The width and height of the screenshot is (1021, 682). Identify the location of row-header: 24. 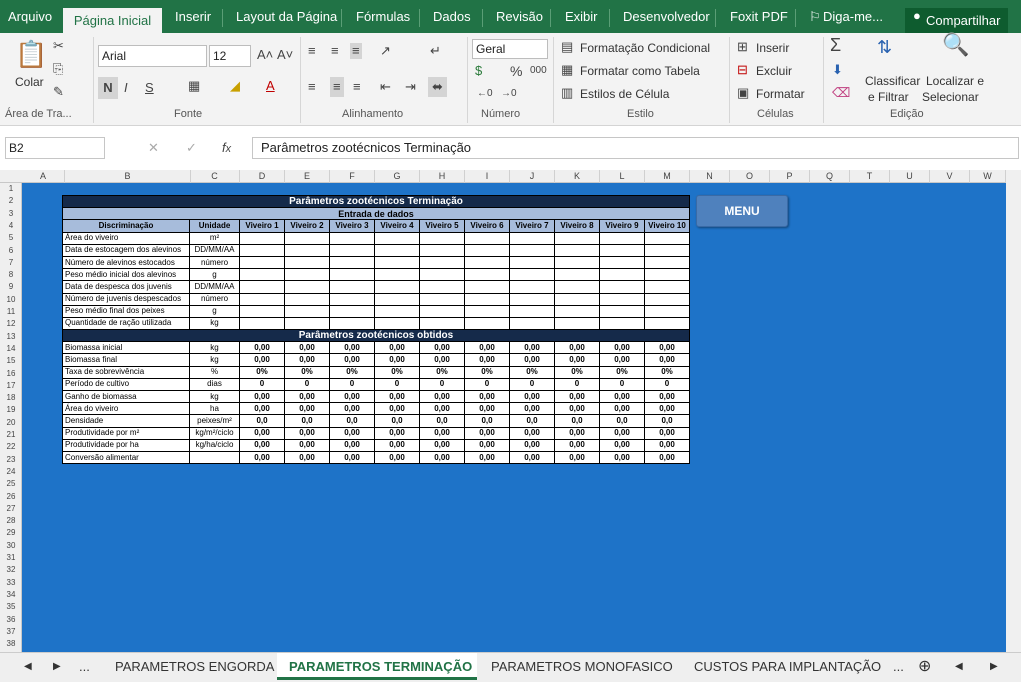
(11, 471).